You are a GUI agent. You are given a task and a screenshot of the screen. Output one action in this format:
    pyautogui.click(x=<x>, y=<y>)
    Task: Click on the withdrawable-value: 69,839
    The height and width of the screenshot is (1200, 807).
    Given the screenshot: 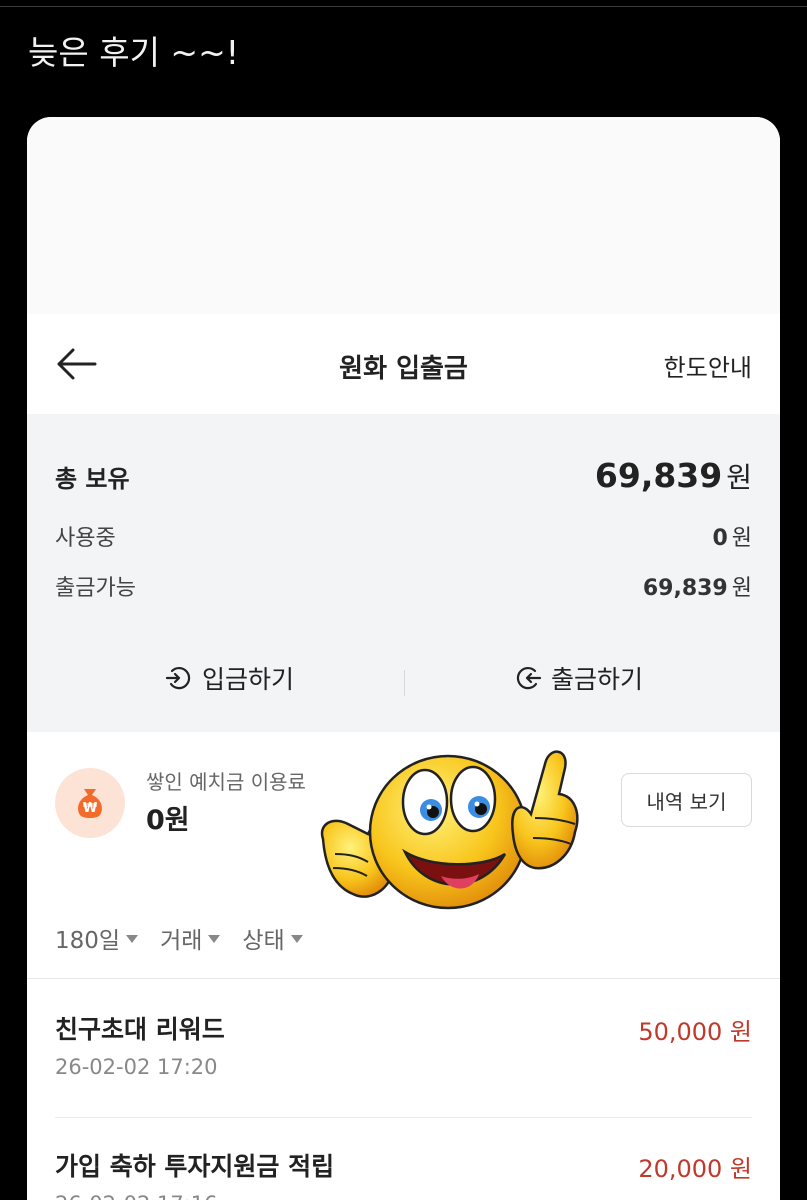 What is the action you would take?
    pyautogui.click(x=685, y=588)
    